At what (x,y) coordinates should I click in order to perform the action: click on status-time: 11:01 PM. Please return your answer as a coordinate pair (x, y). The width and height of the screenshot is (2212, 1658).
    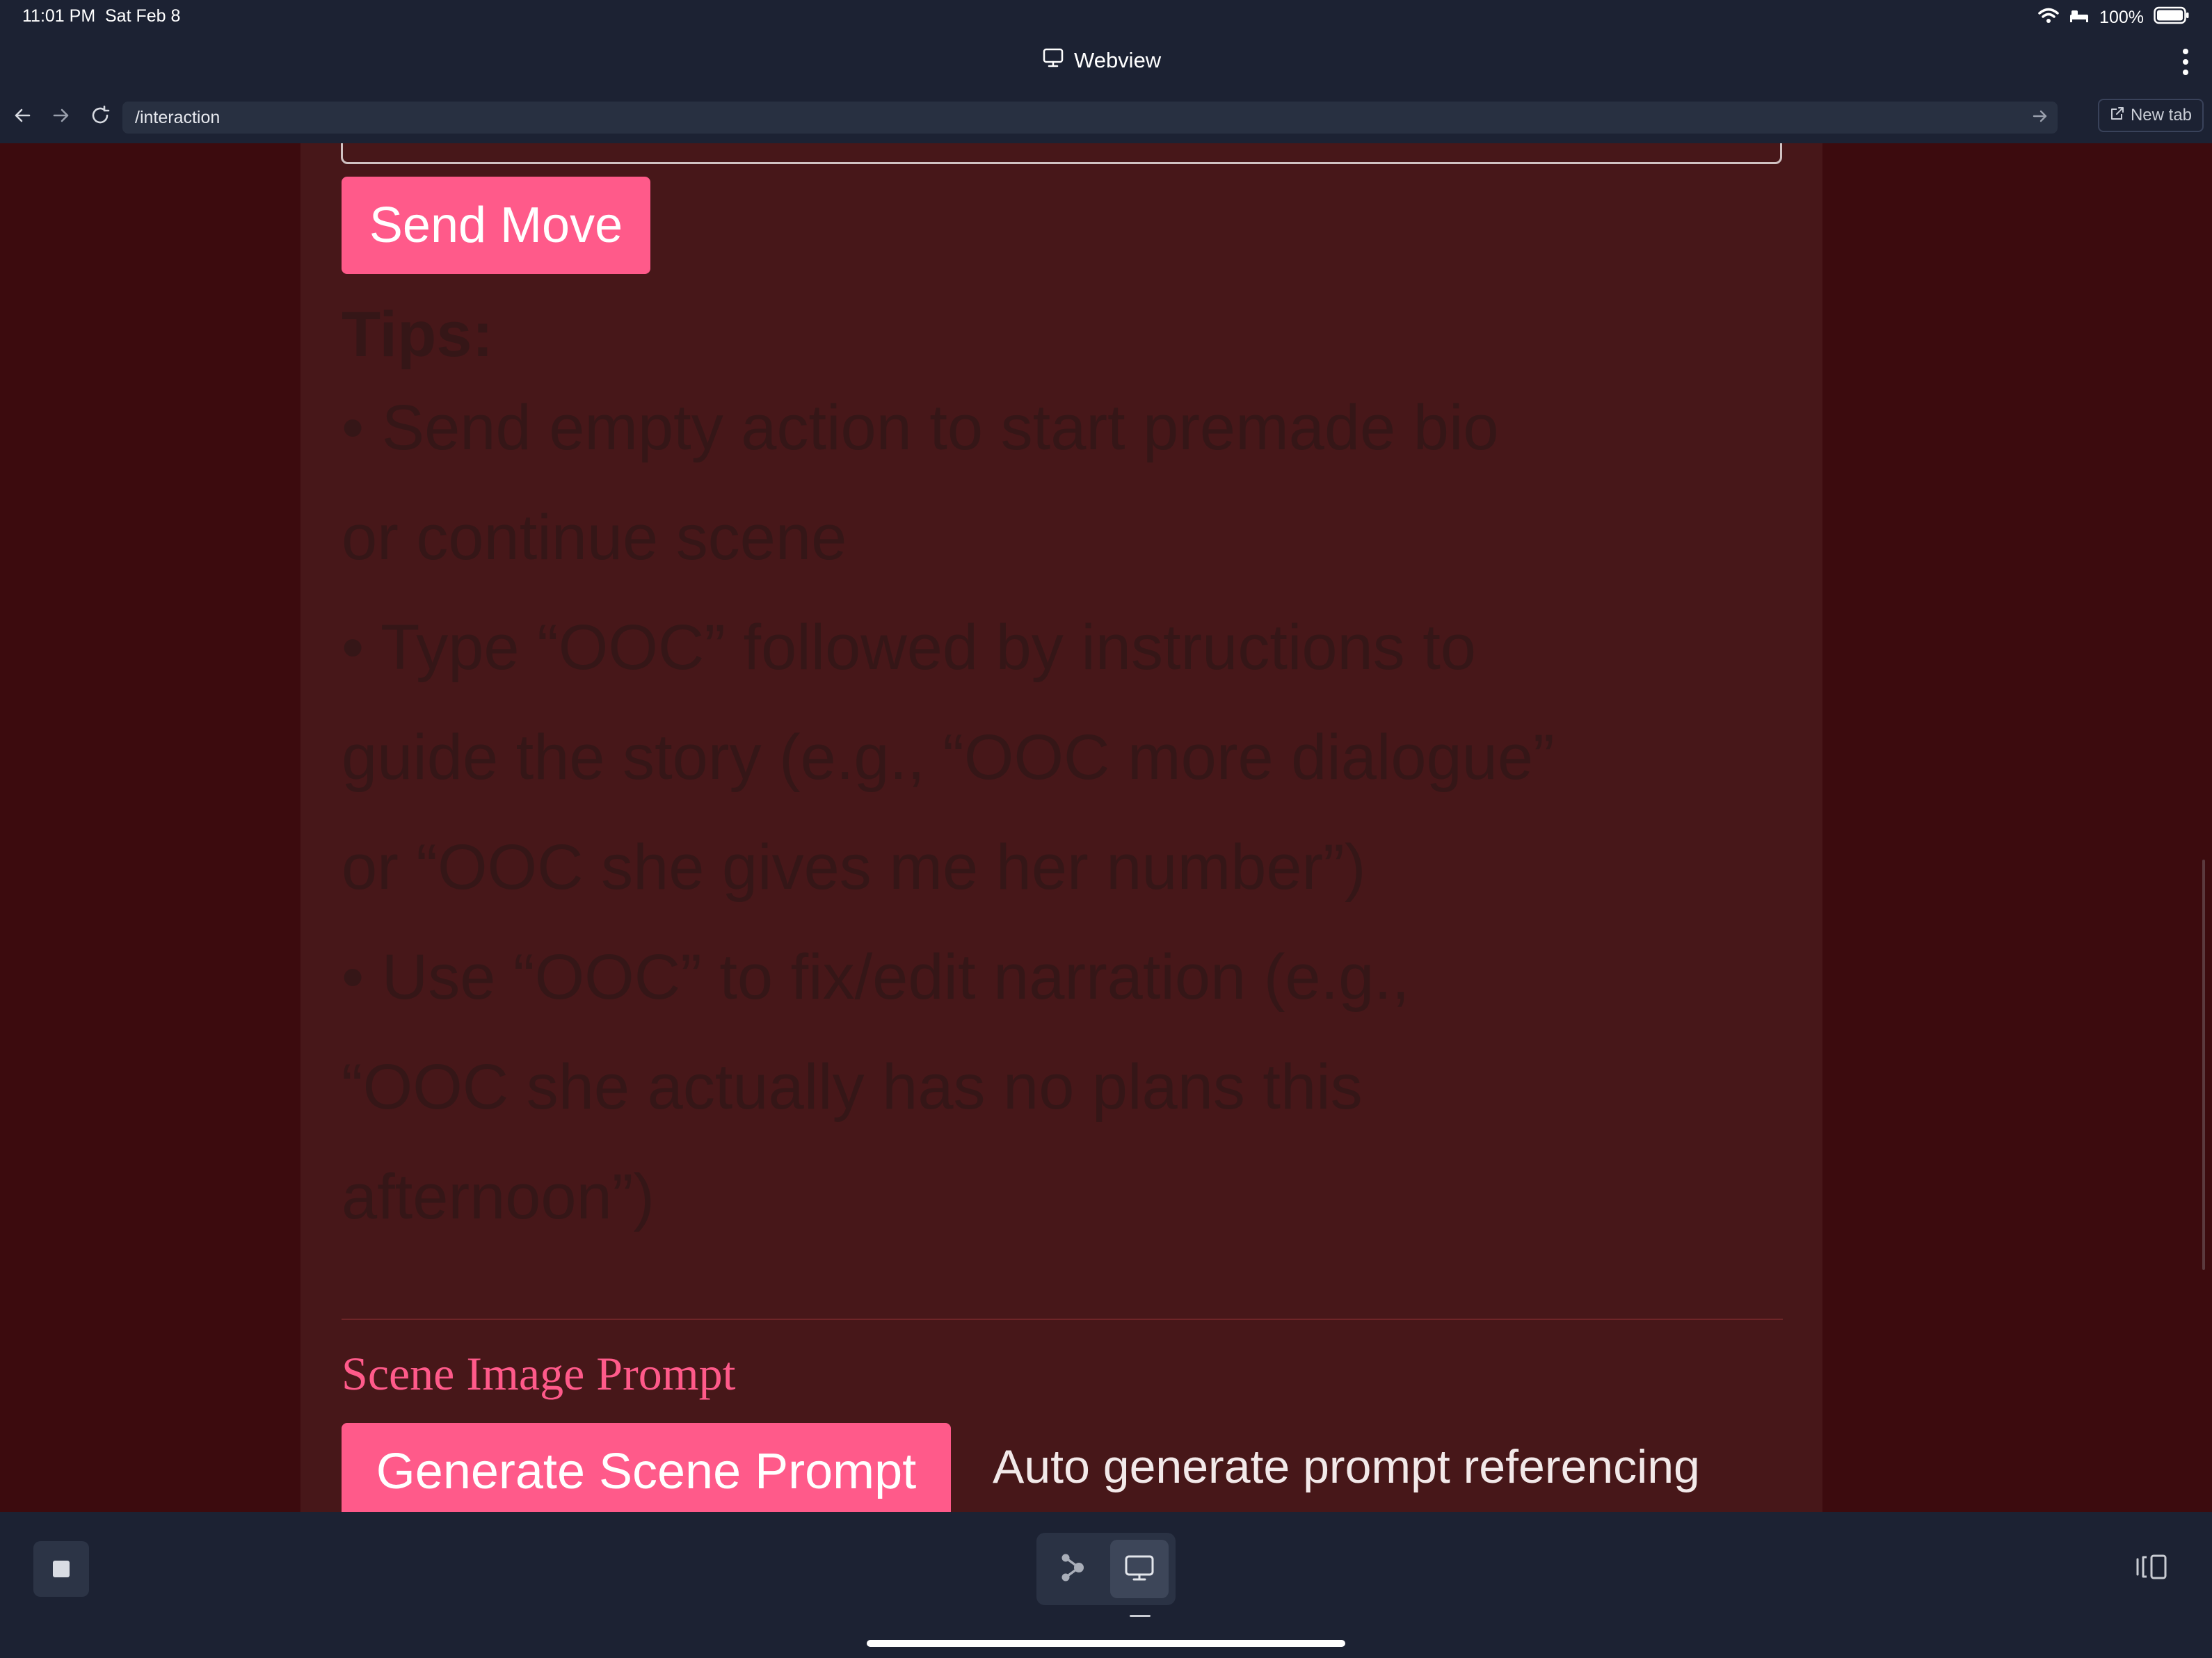
    Looking at the image, I should click on (59, 16).